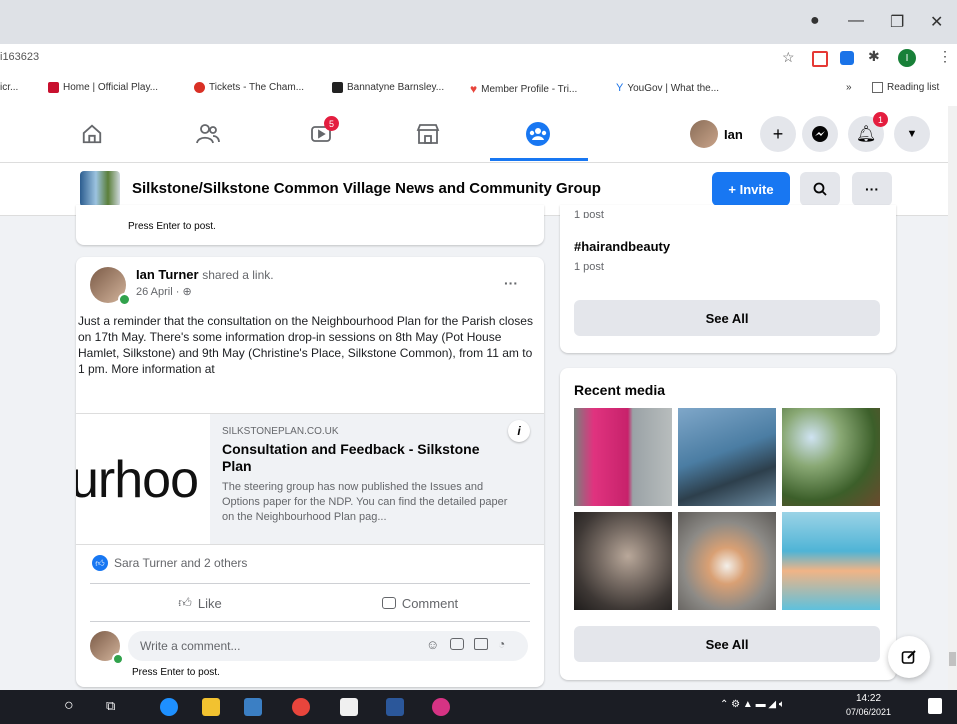 The image size is (957, 724). Describe the element at coordinates (539, 159) in the screenshot. I see `active-tab-indicator` at that location.